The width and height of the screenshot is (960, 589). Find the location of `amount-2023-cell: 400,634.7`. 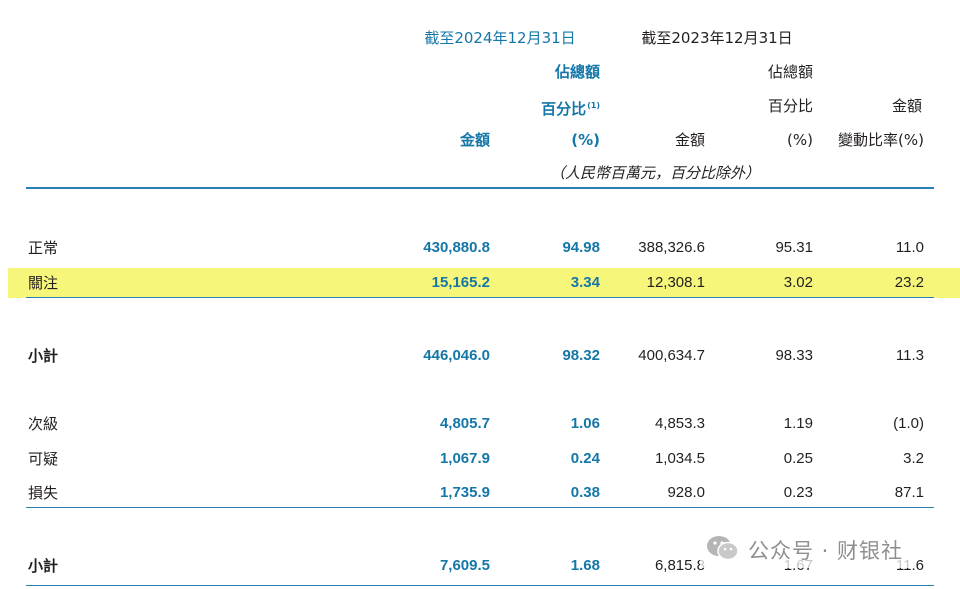

amount-2023-cell: 400,634.7 is located at coordinates (671, 355).